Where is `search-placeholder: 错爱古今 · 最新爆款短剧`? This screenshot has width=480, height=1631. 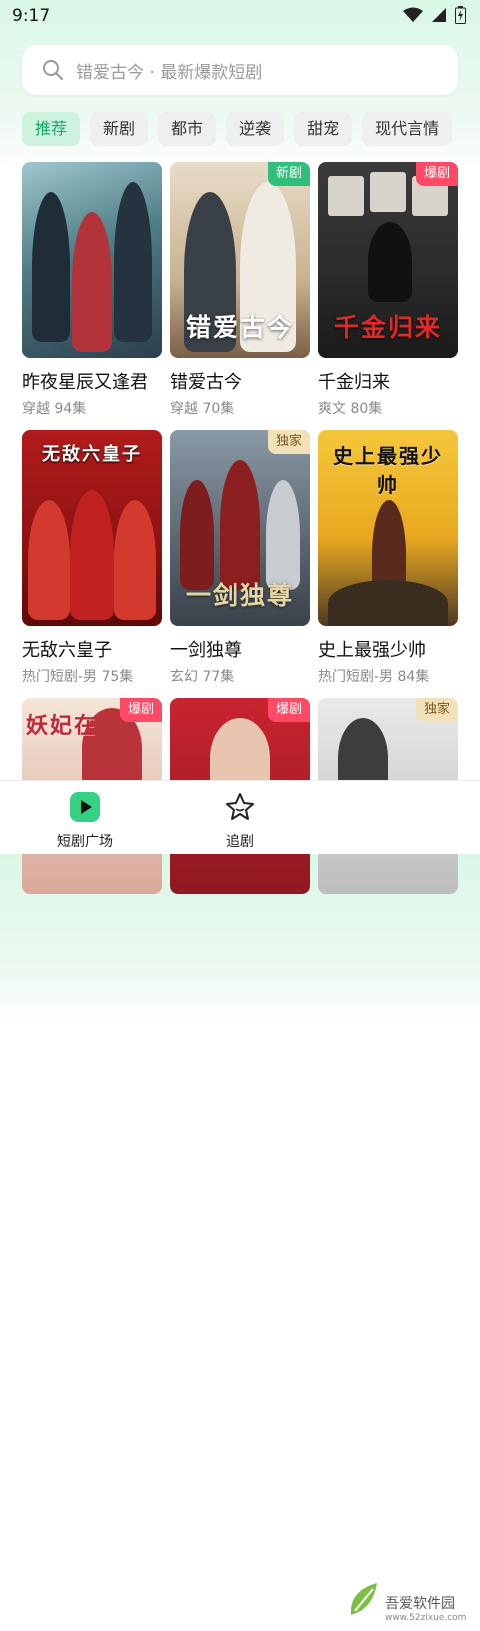 search-placeholder: 错爱古今 · 最新爆款短剧 is located at coordinates (169, 72).